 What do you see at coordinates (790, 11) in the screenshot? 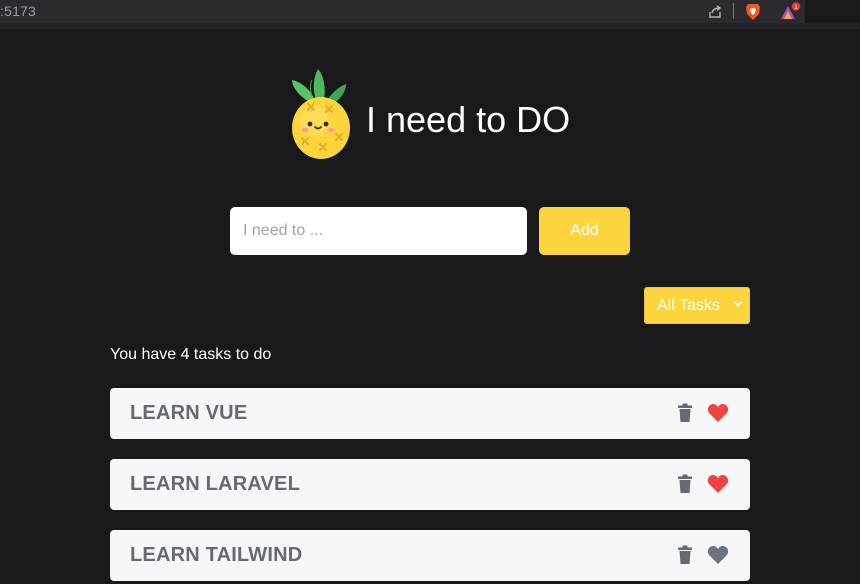
I see `brave-rewards-icon: 1` at bounding box center [790, 11].